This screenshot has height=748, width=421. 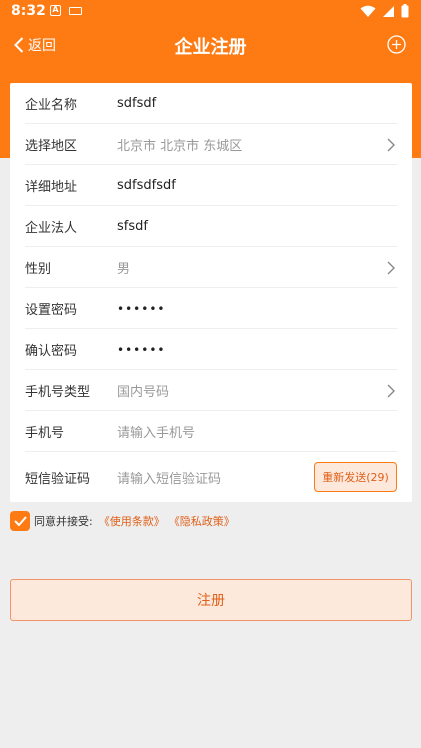 I want to click on region-value: 北京市 北京市 东城区, so click(x=180, y=146).